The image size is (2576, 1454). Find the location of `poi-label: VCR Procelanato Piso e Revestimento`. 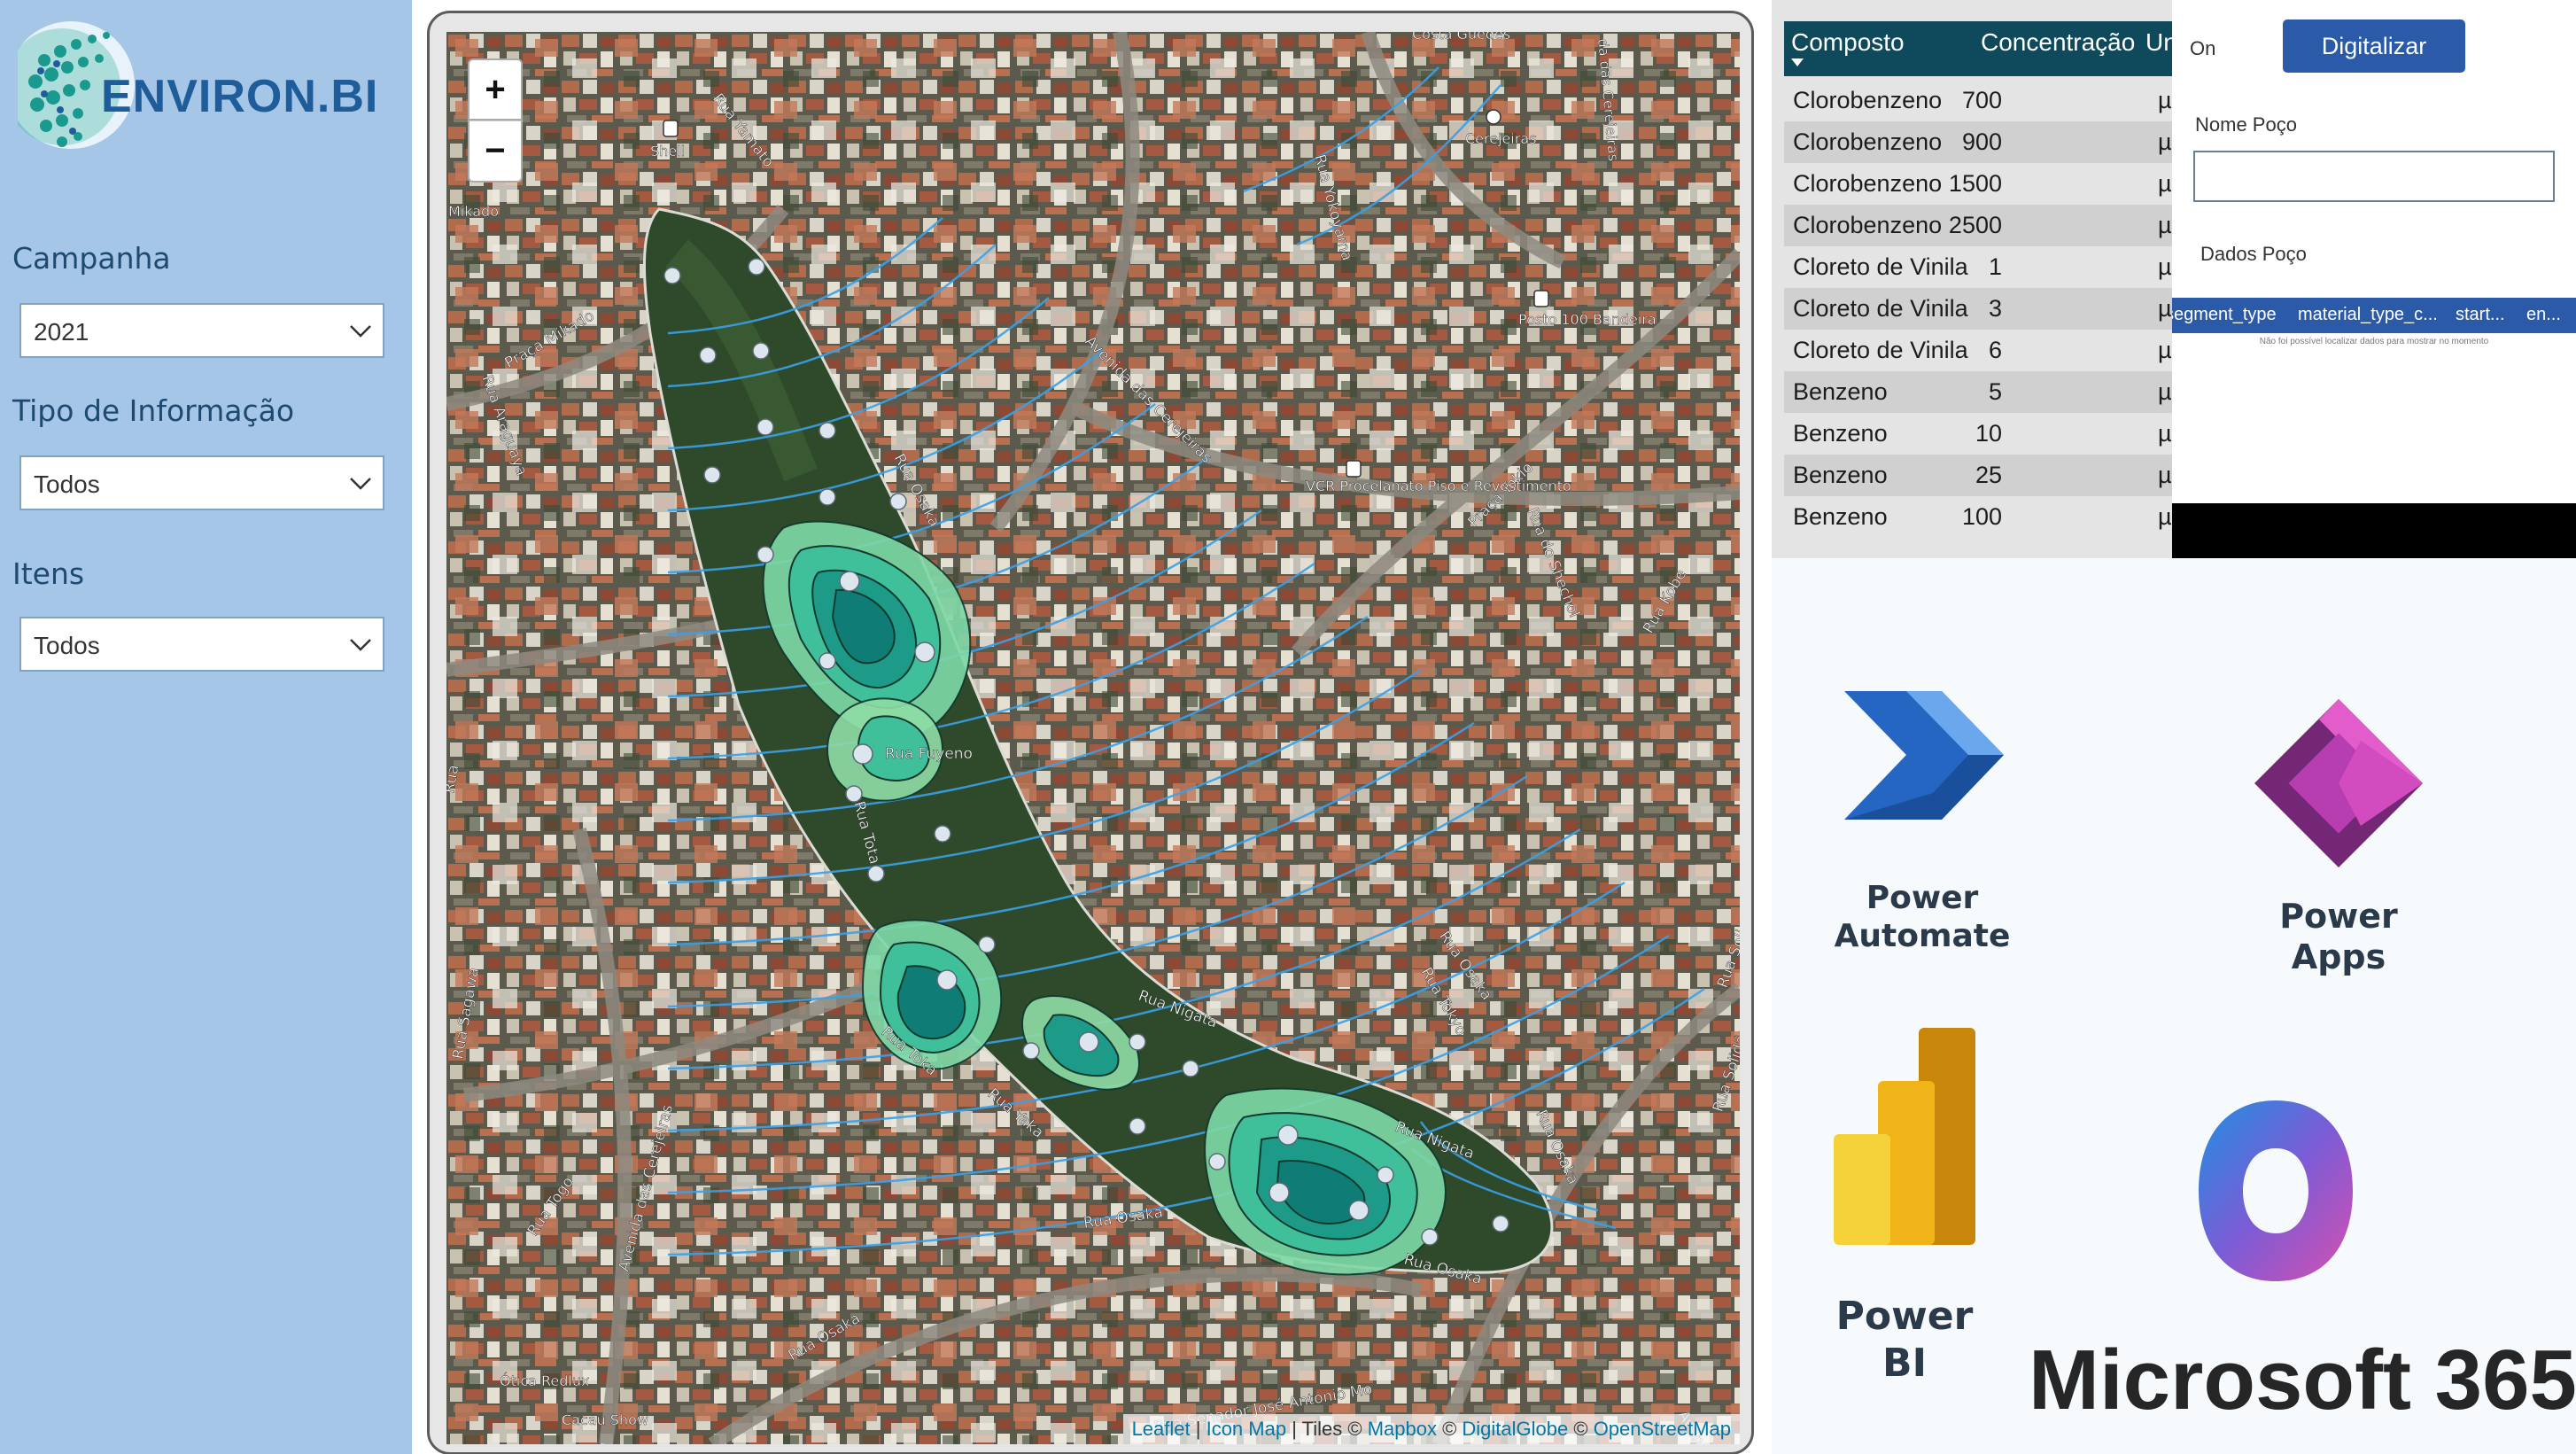

poi-label: VCR Procelanato Piso e Revestimento is located at coordinates (1438, 486).